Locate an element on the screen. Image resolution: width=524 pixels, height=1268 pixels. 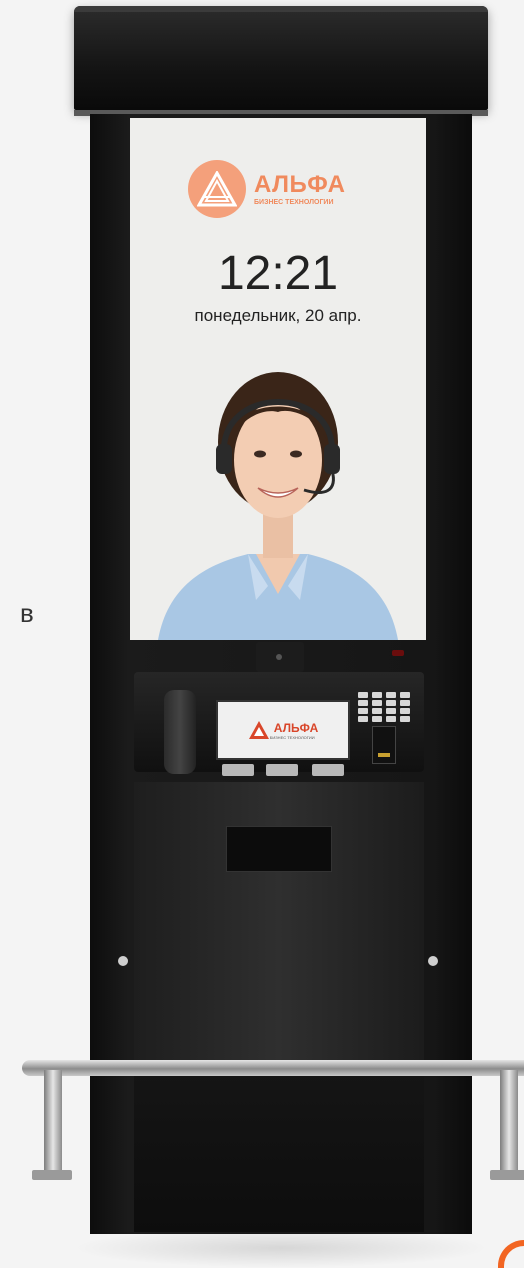
keypad-icon is located at coordinates (385, 707).